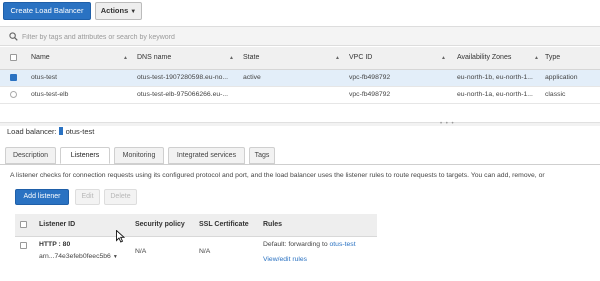 The height and width of the screenshot is (281, 600). Describe the element at coordinates (30, 155) in the screenshot. I see `tab-description: Description` at that location.